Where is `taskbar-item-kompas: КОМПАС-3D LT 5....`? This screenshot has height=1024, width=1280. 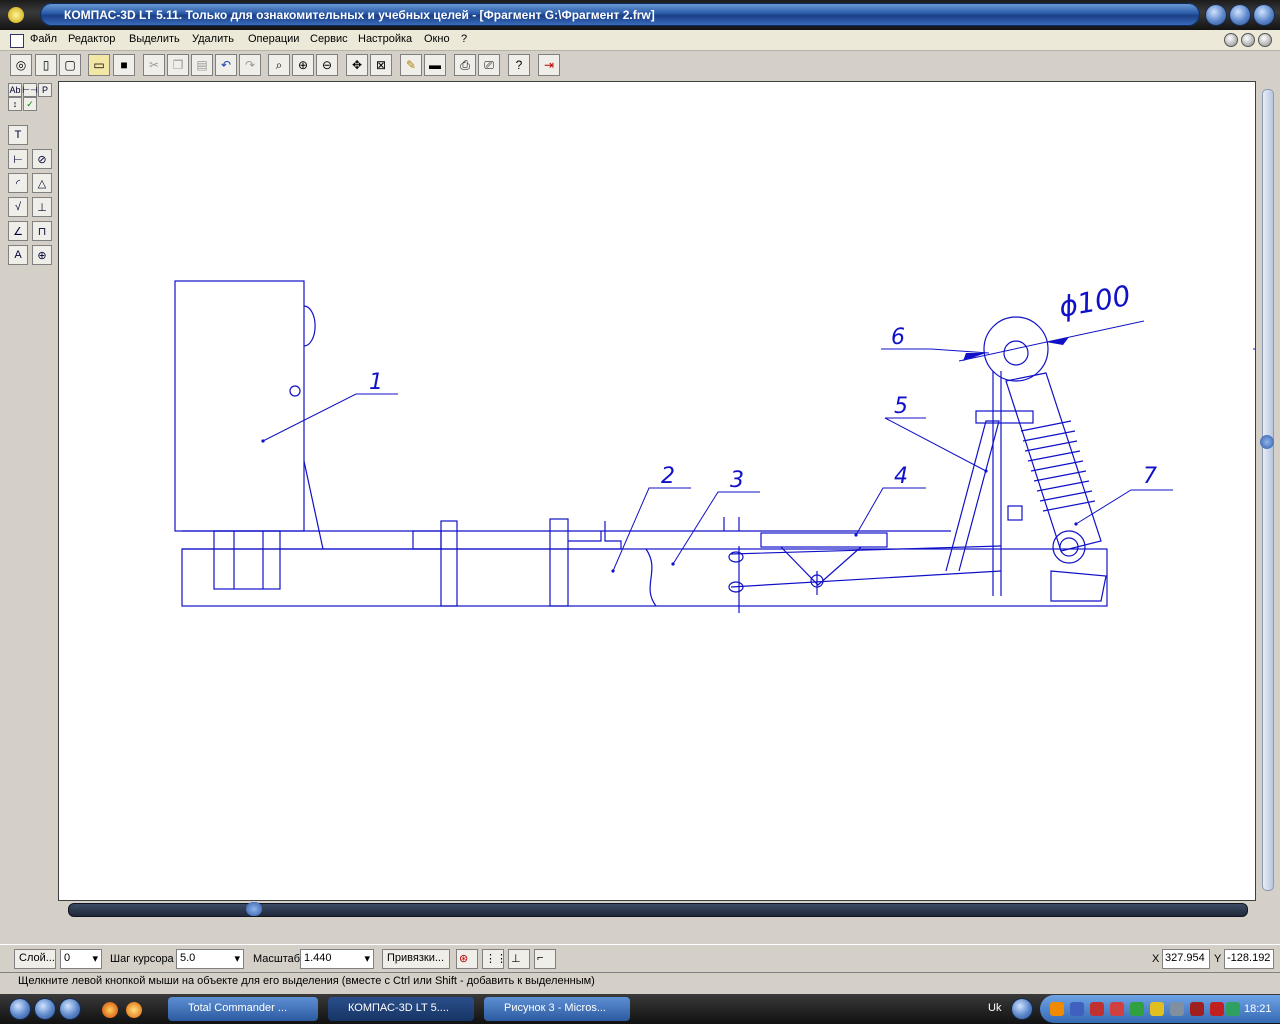 taskbar-item-kompas: КОМПАС-3D LT 5.... is located at coordinates (401, 1009).